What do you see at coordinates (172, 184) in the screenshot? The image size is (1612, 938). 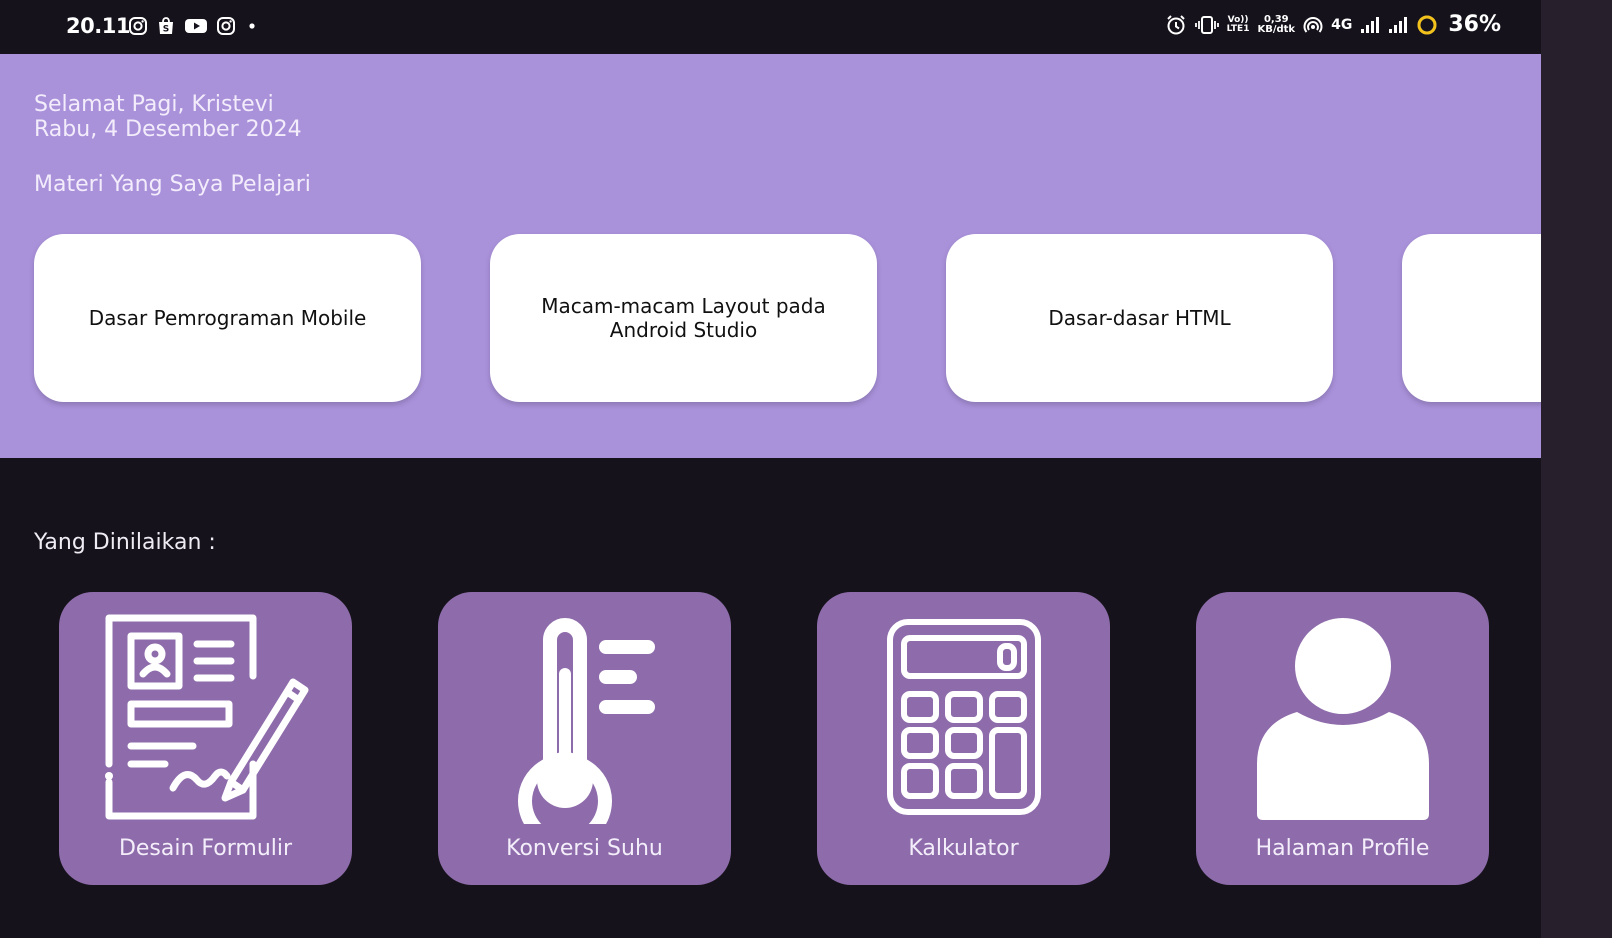 I see `materi-section-title: Materi Yang Saya Pelajari` at bounding box center [172, 184].